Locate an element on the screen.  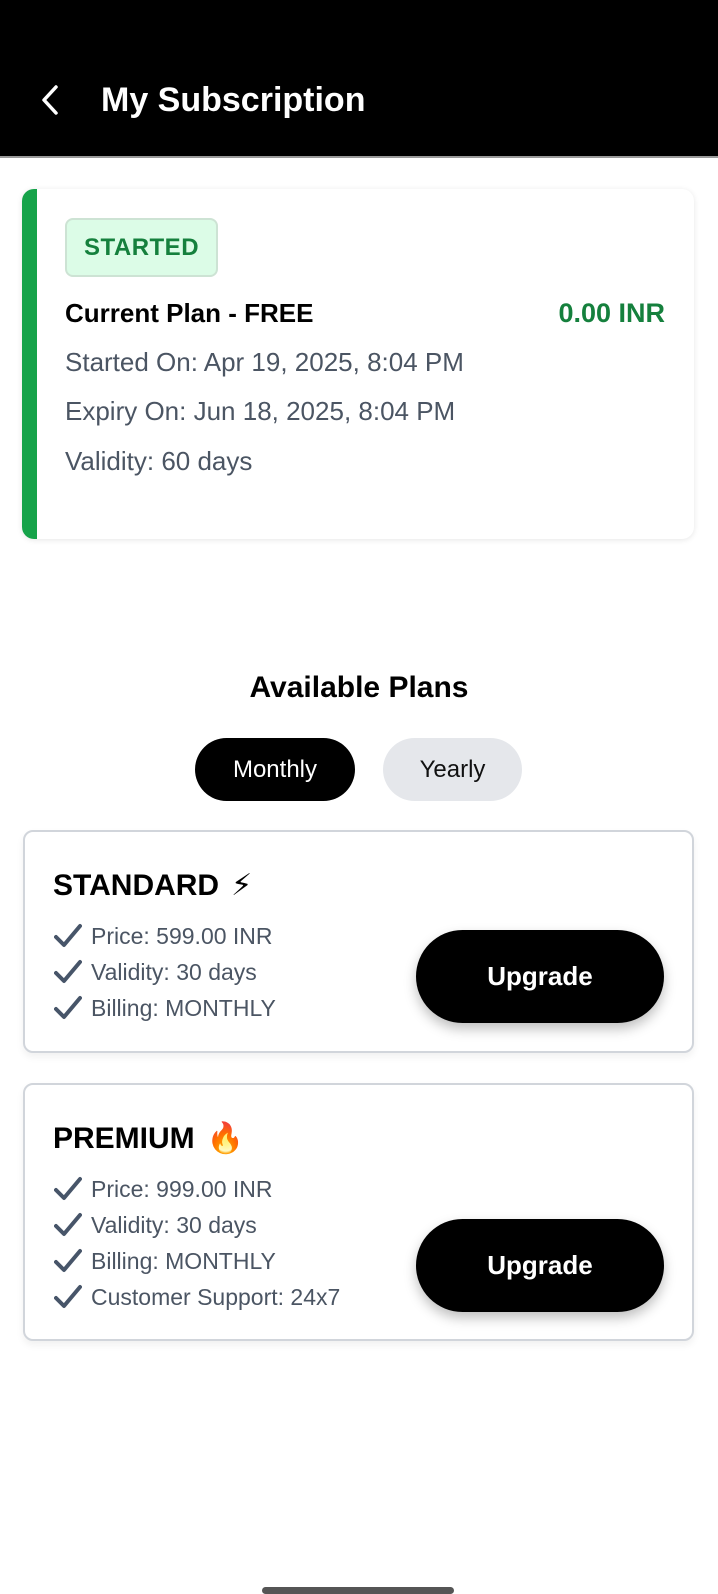
fire-icon: 🔥 is located at coordinates (225, 1138).